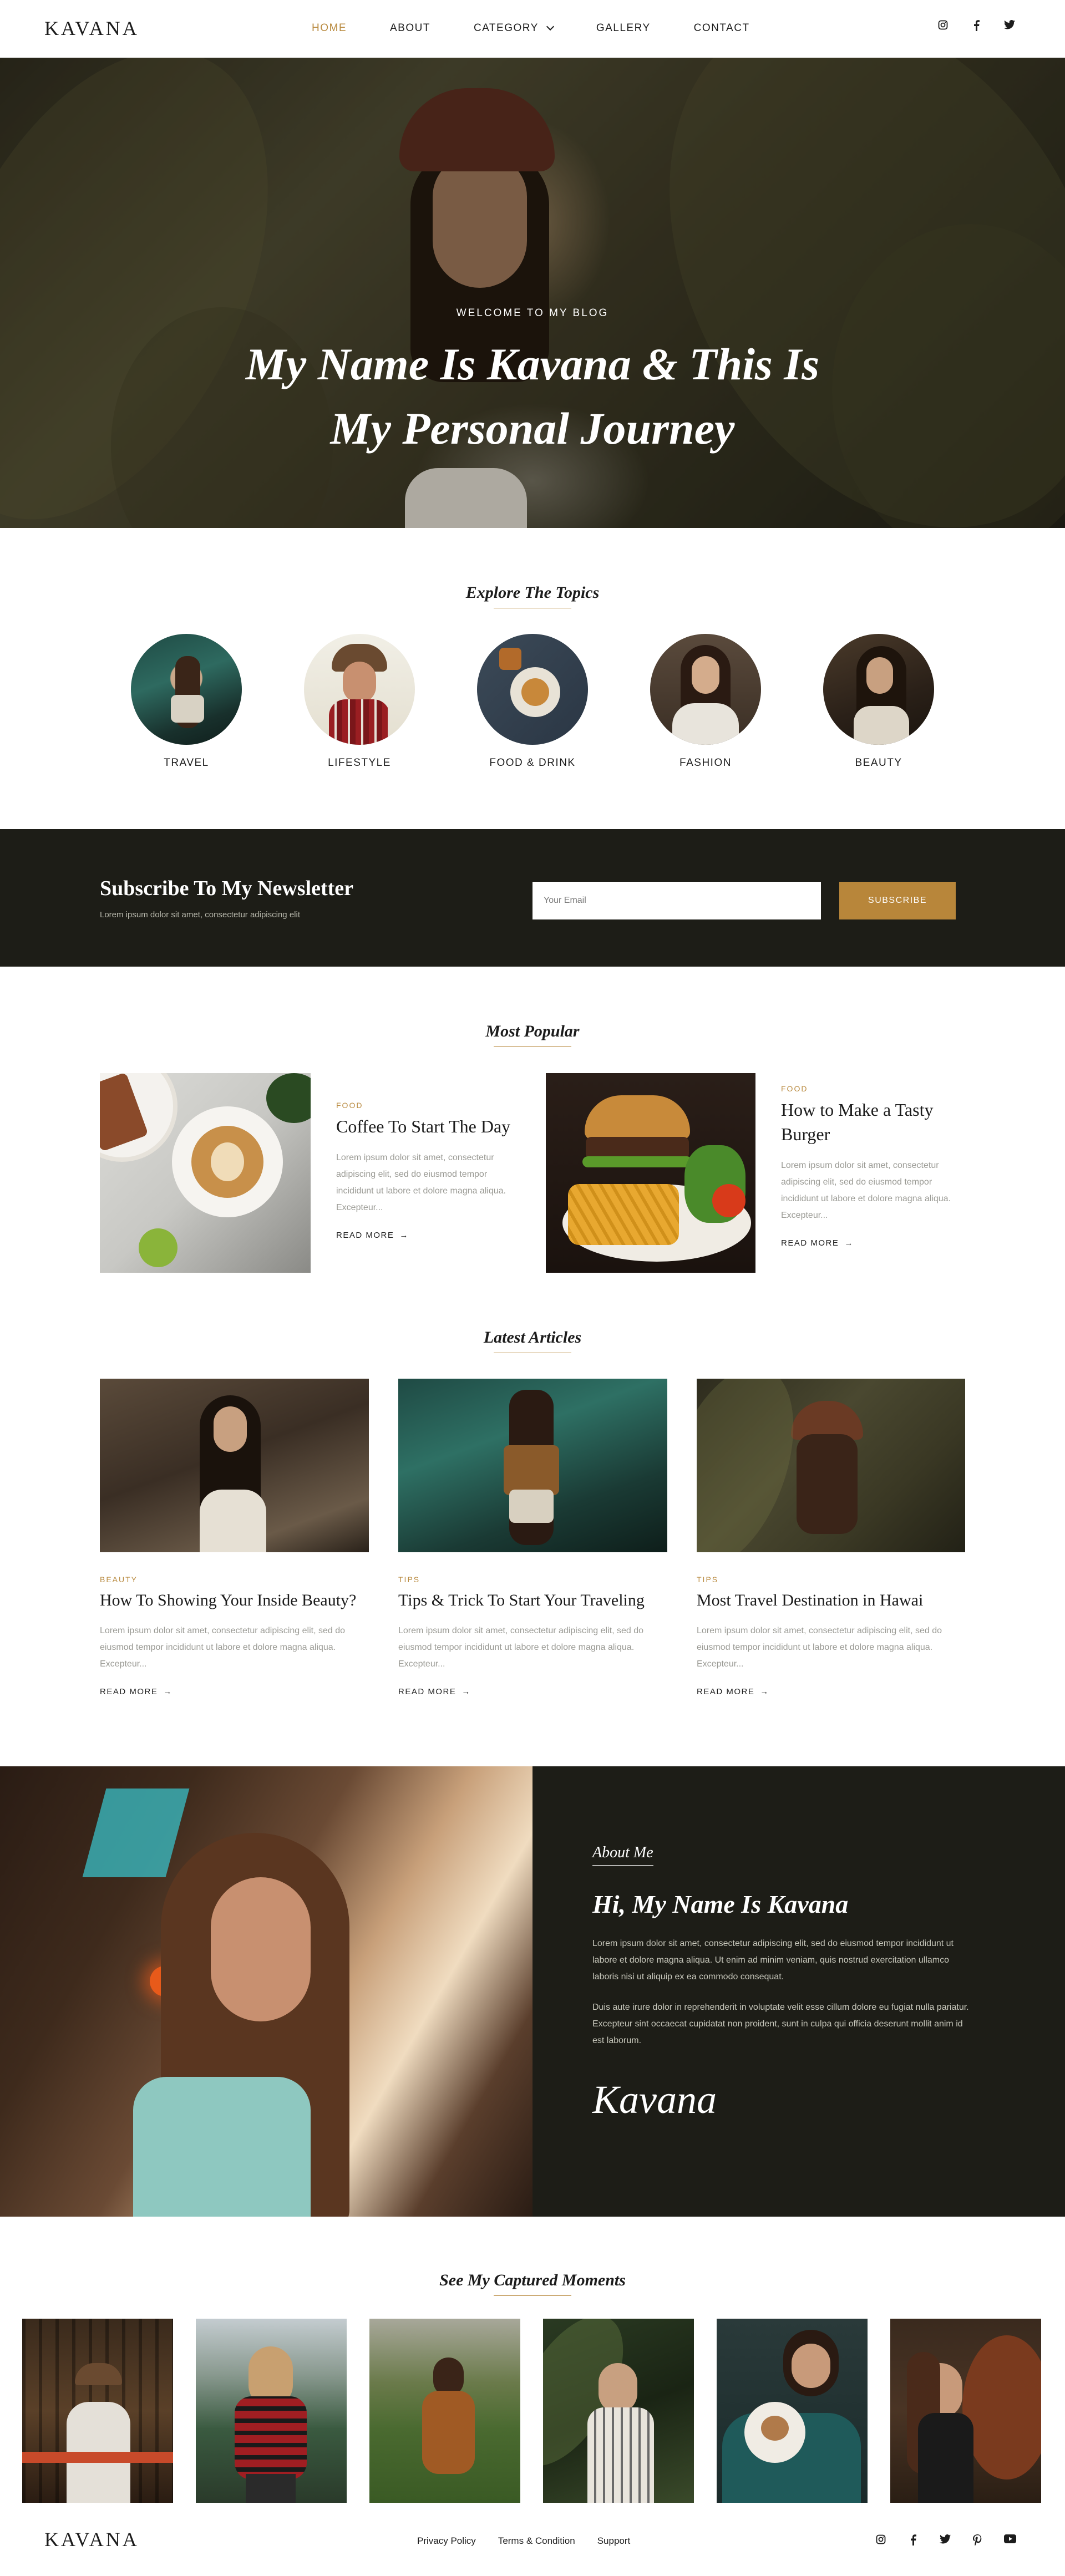 This screenshot has height=2576, width=1065. Describe the element at coordinates (359, 763) in the screenshot. I see `topic-label: LIFESTYLE` at that location.